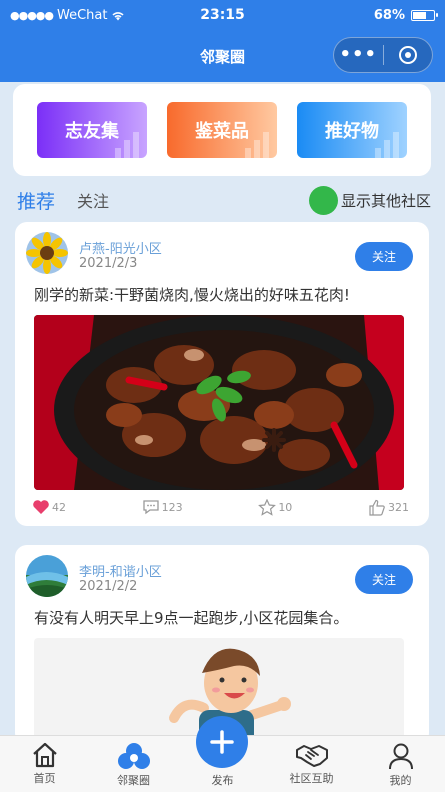 This screenshot has height=792, width=445. Describe the element at coordinates (311, 778) in the screenshot. I see `tab-label: 社区互助` at that location.